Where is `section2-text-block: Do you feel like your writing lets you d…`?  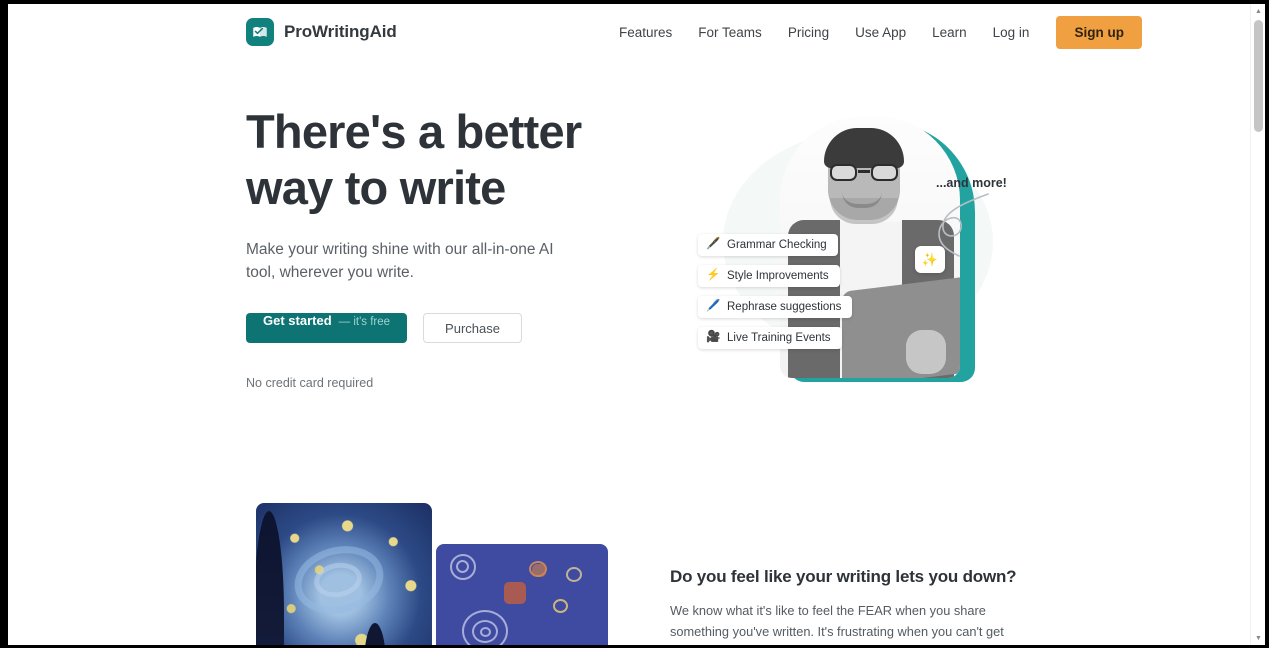 section2-text-block: Do you feel like your writing lets you d… is located at coordinates (845, 606).